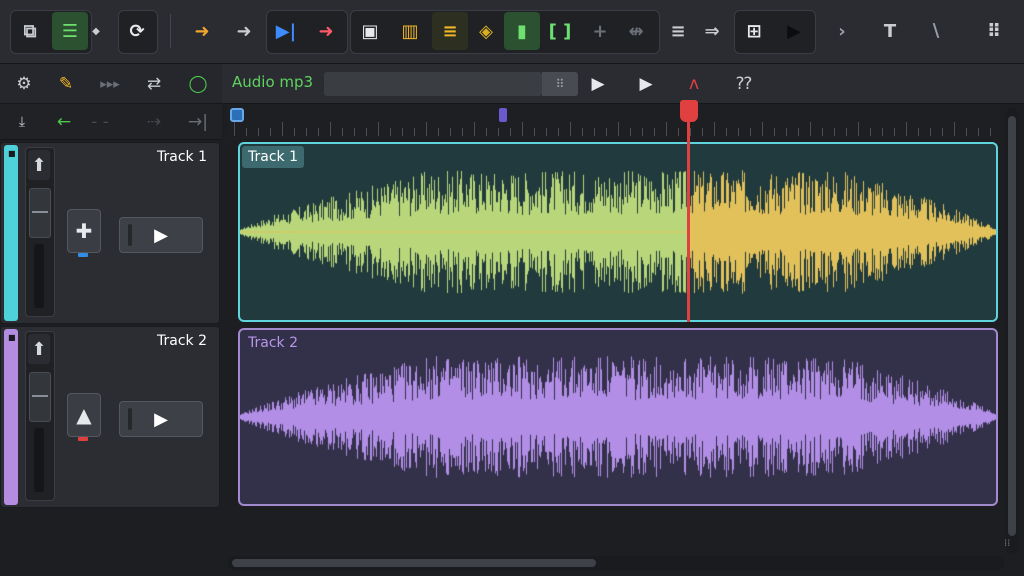  What do you see at coordinates (614, 122) in the screenshot?
I see `timeline-ruler` at bounding box center [614, 122].